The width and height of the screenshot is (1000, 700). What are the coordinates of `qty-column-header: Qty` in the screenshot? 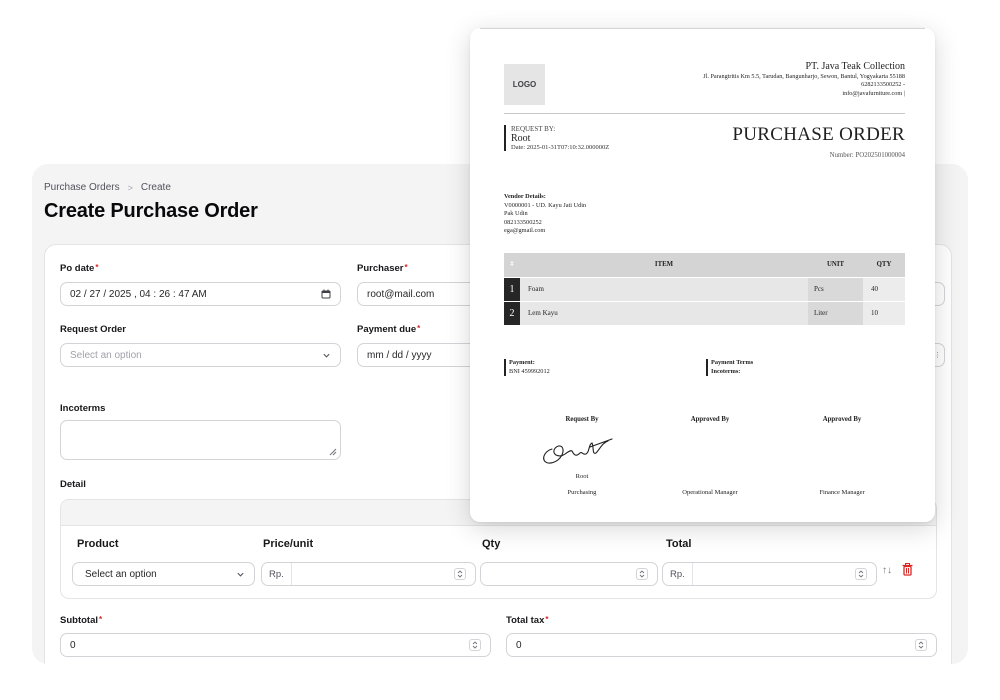 It's located at (491, 544).